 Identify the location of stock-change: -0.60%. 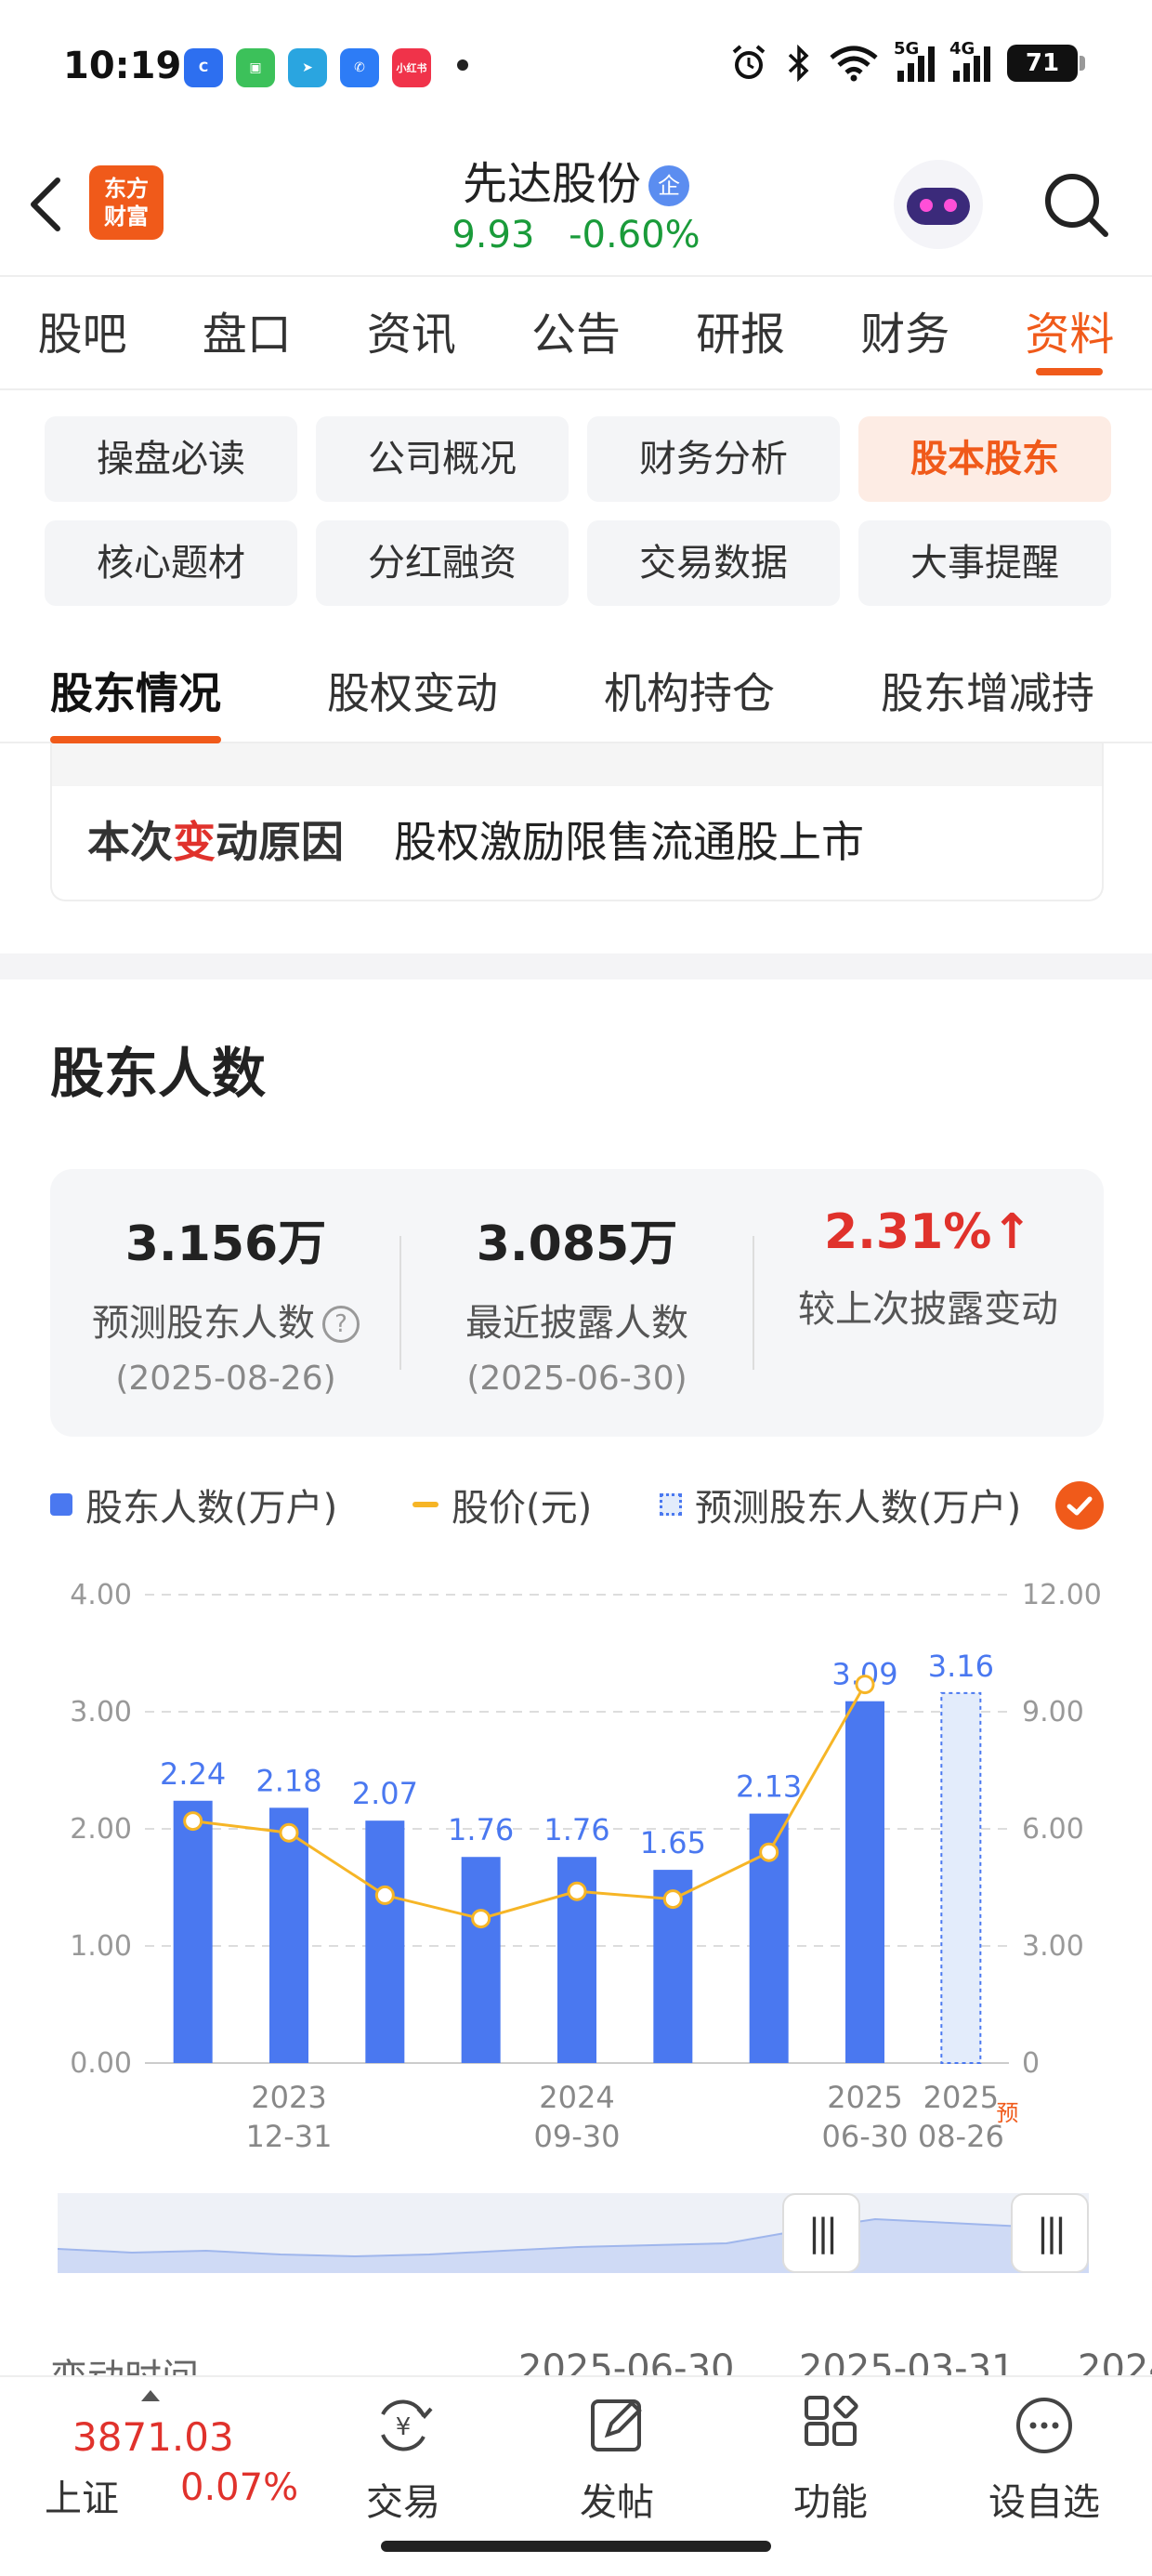
(634, 235).